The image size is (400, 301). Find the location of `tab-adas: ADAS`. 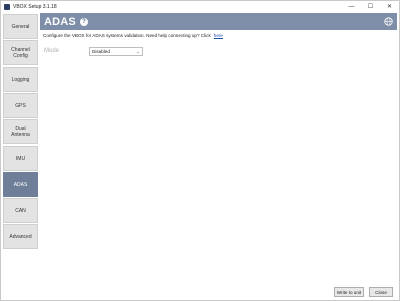

tab-adas: ADAS is located at coordinates (20, 184).